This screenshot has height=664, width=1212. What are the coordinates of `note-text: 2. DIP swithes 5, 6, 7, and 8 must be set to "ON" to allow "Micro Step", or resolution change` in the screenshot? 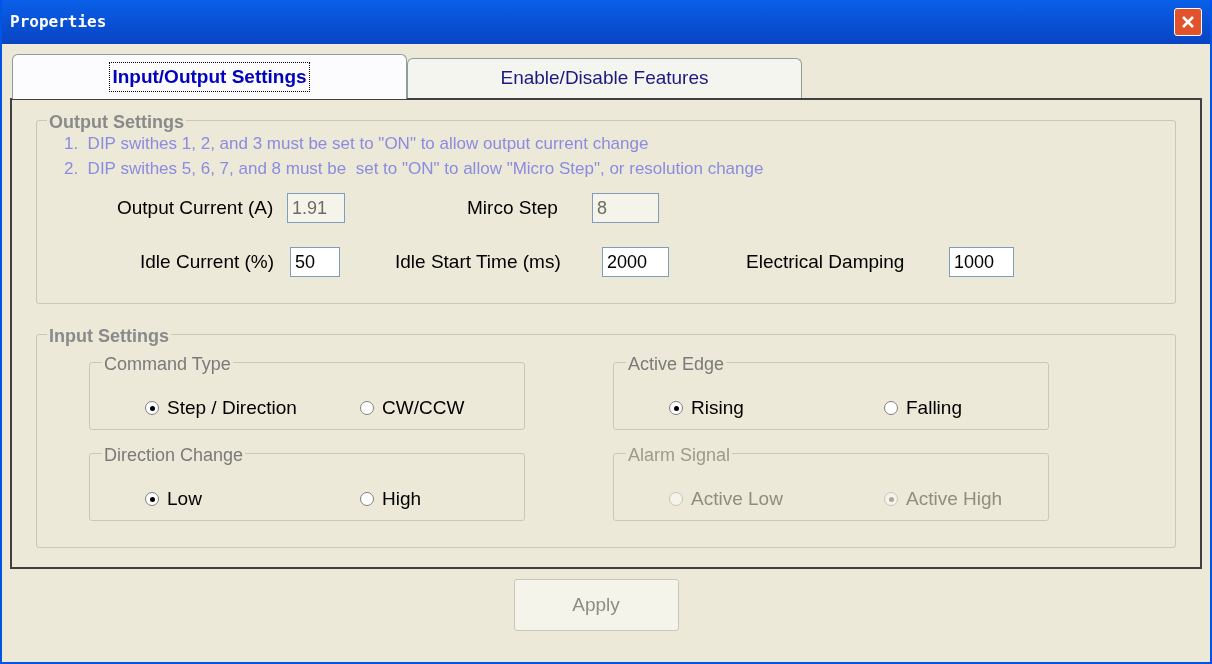 It's located at (414, 169).